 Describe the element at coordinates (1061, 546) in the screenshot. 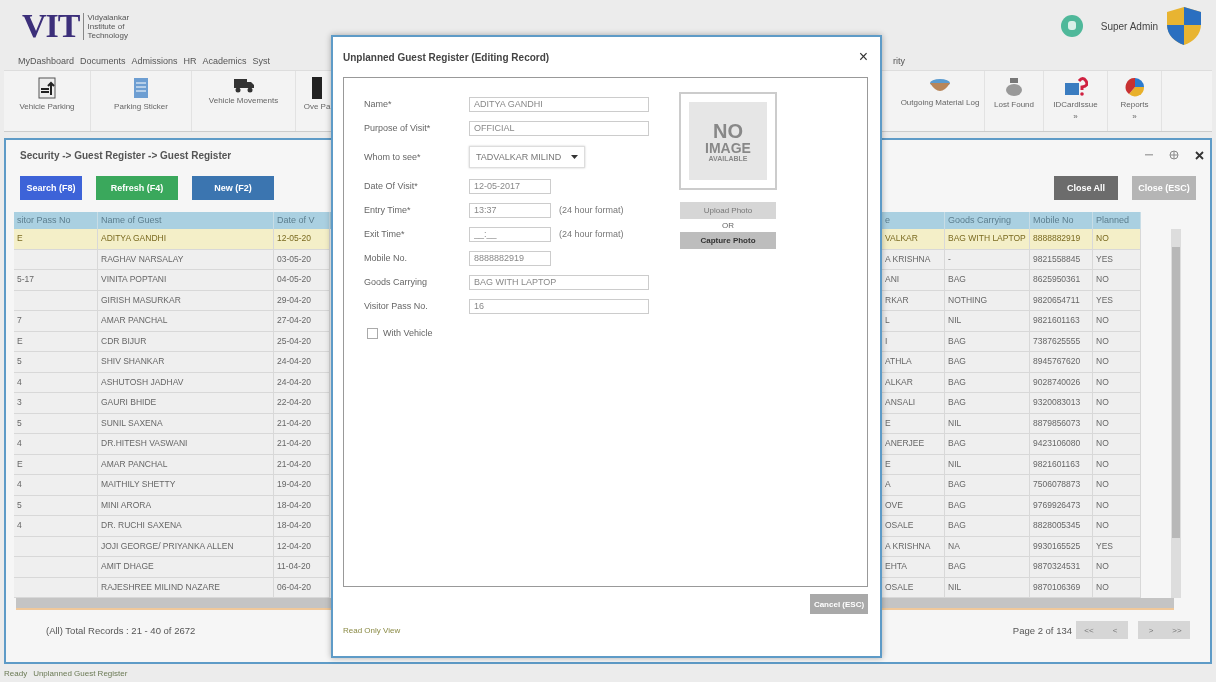

I see `table-cell: 9930165525` at that location.